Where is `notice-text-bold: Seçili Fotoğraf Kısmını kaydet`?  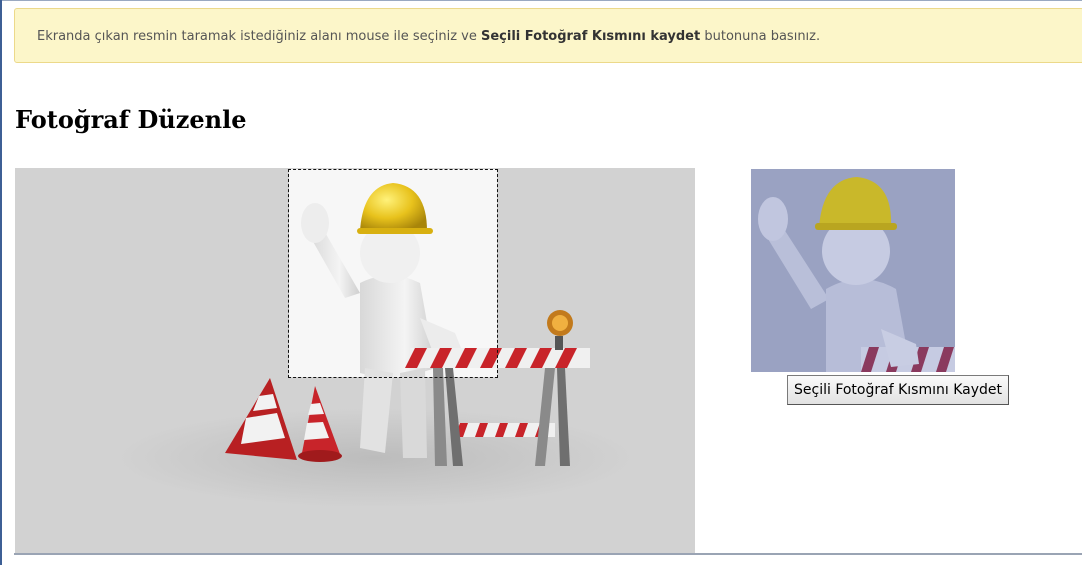
notice-text-bold: Seçili Fotoğraf Kısmını kaydet is located at coordinates (591, 36).